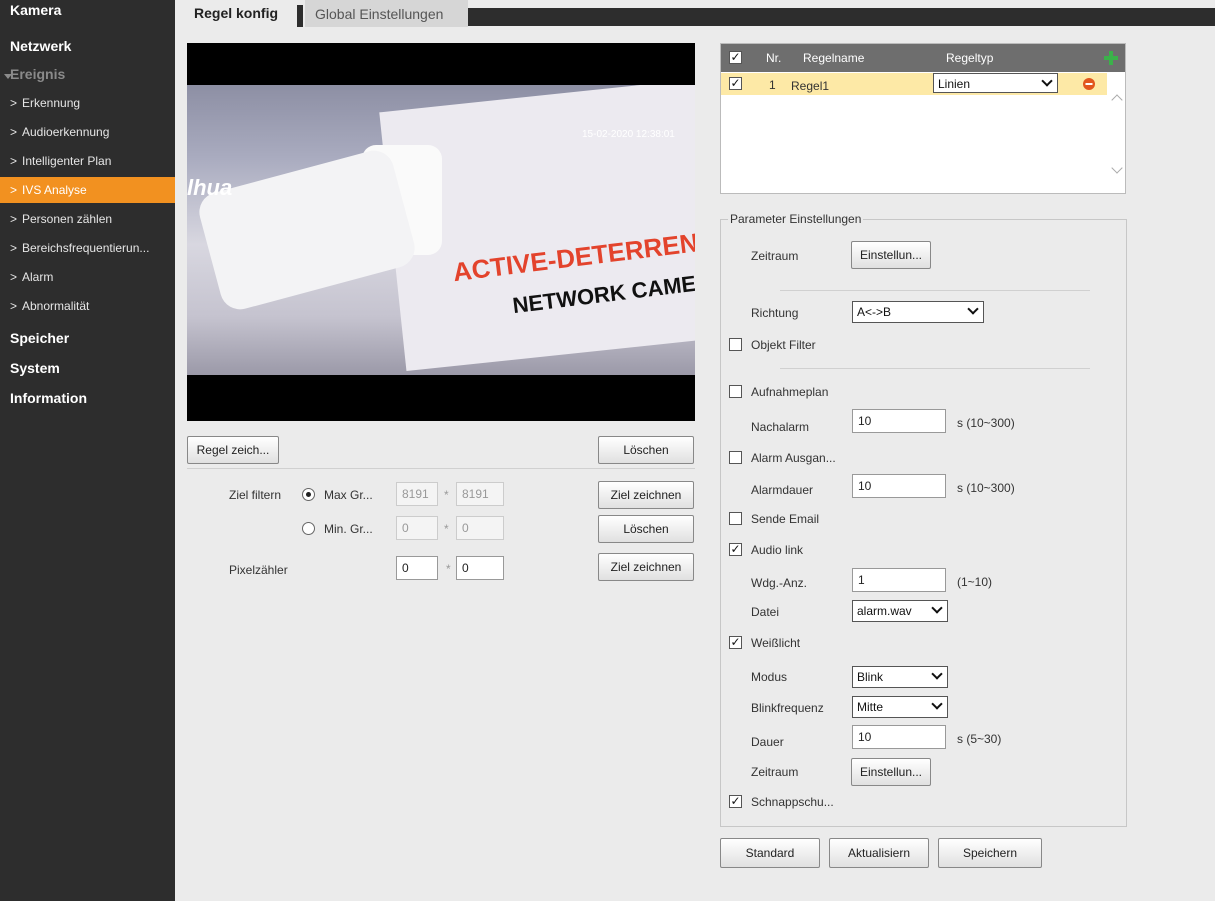  I want to click on dauer-input: 10, so click(899, 737).